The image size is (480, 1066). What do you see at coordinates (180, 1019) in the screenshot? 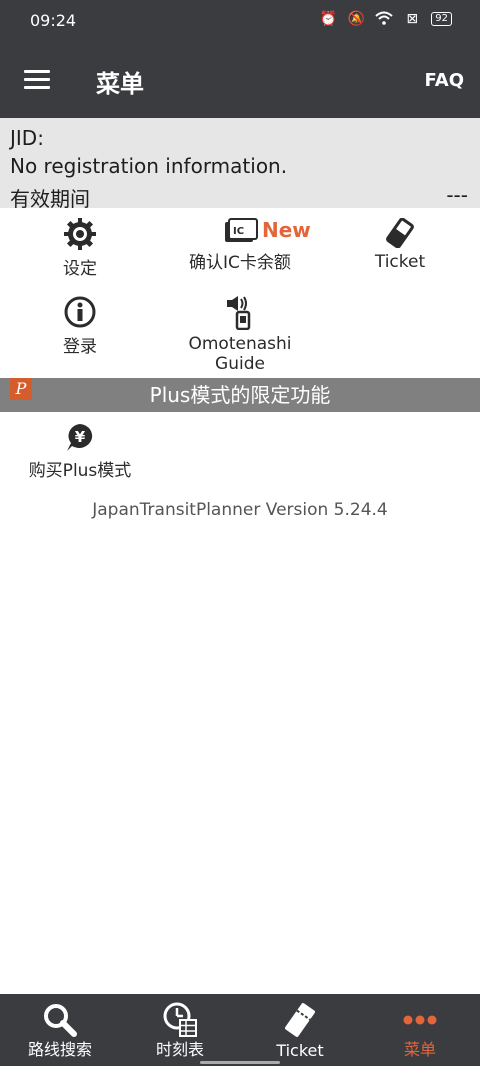
I see `timetable-icon` at bounding box center [180, 1019].